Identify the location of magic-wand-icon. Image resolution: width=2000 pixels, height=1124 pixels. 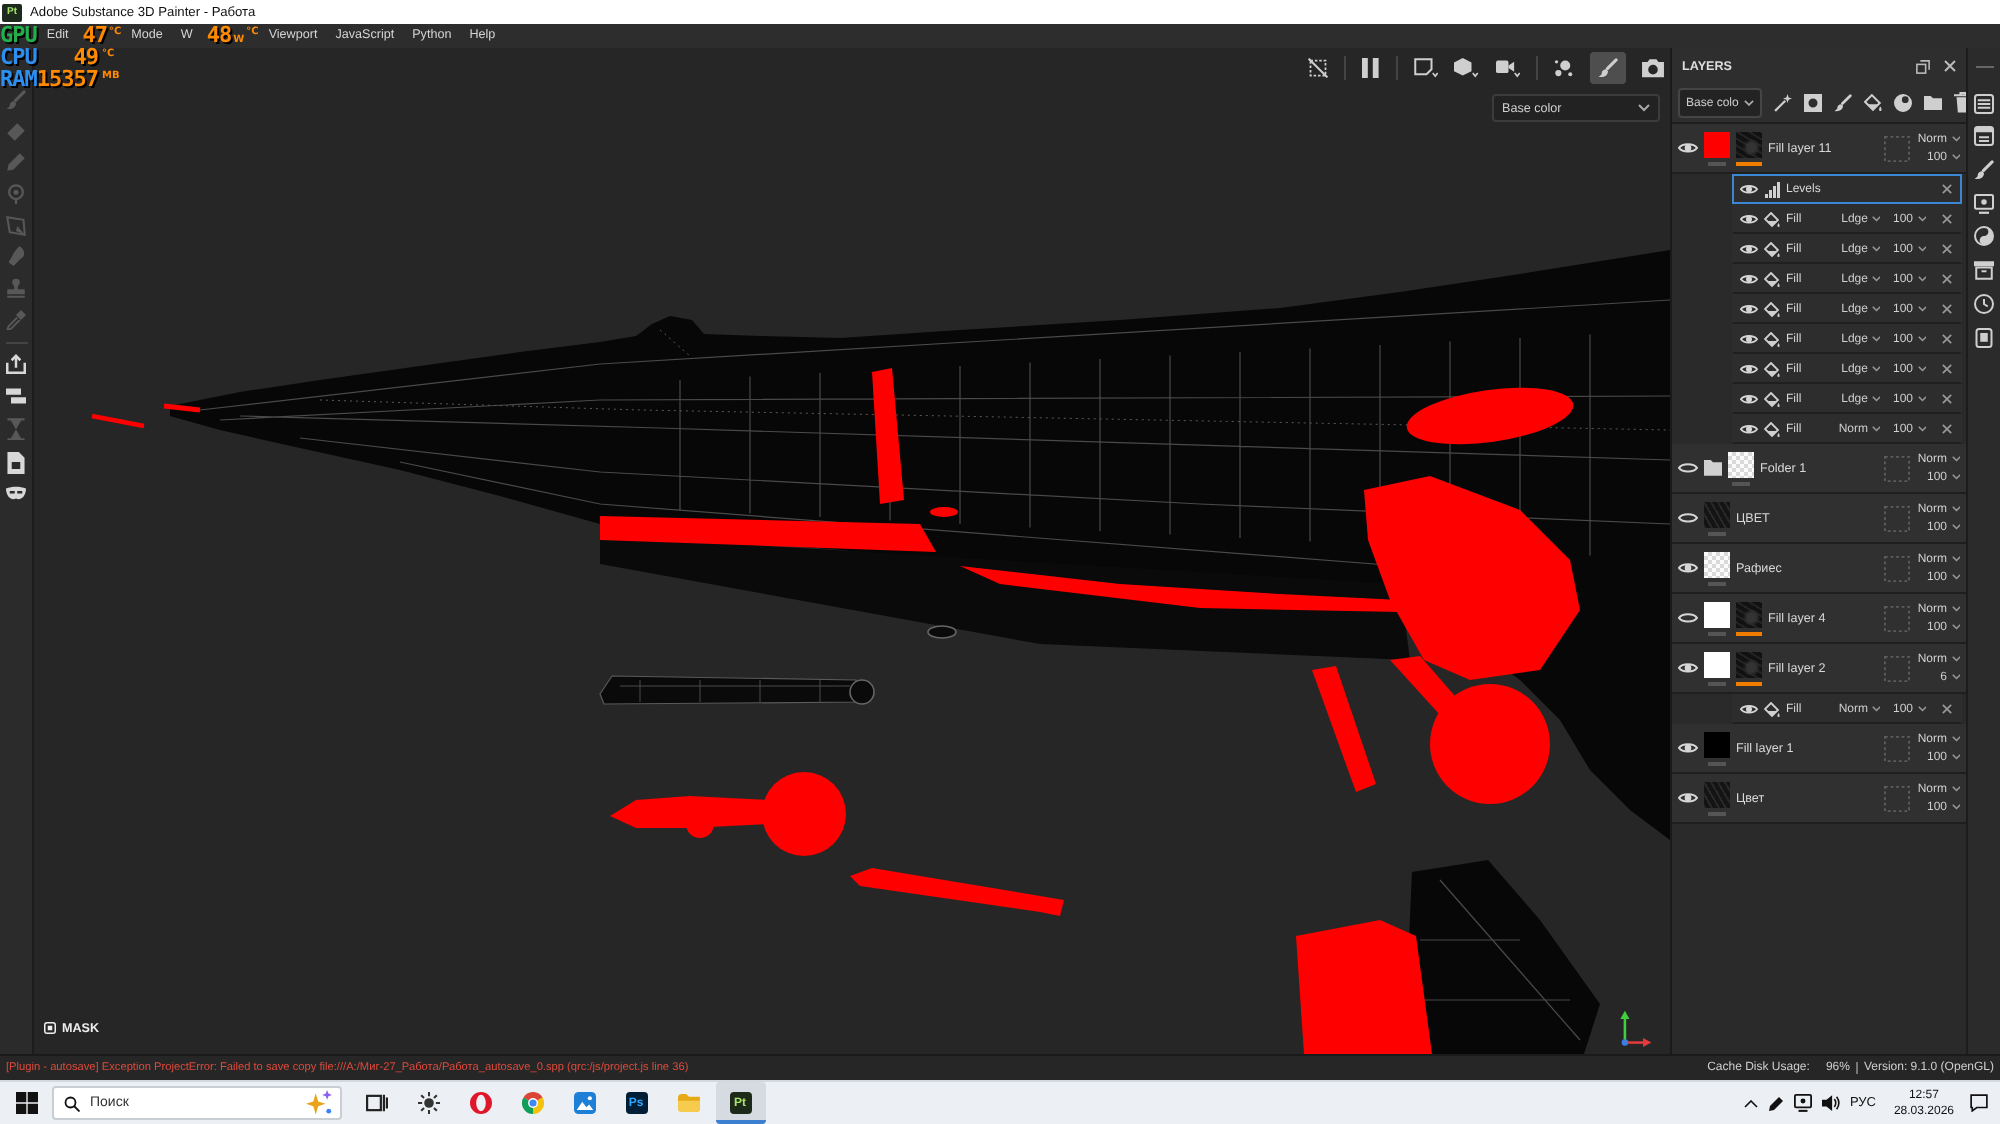
(1783, 103).